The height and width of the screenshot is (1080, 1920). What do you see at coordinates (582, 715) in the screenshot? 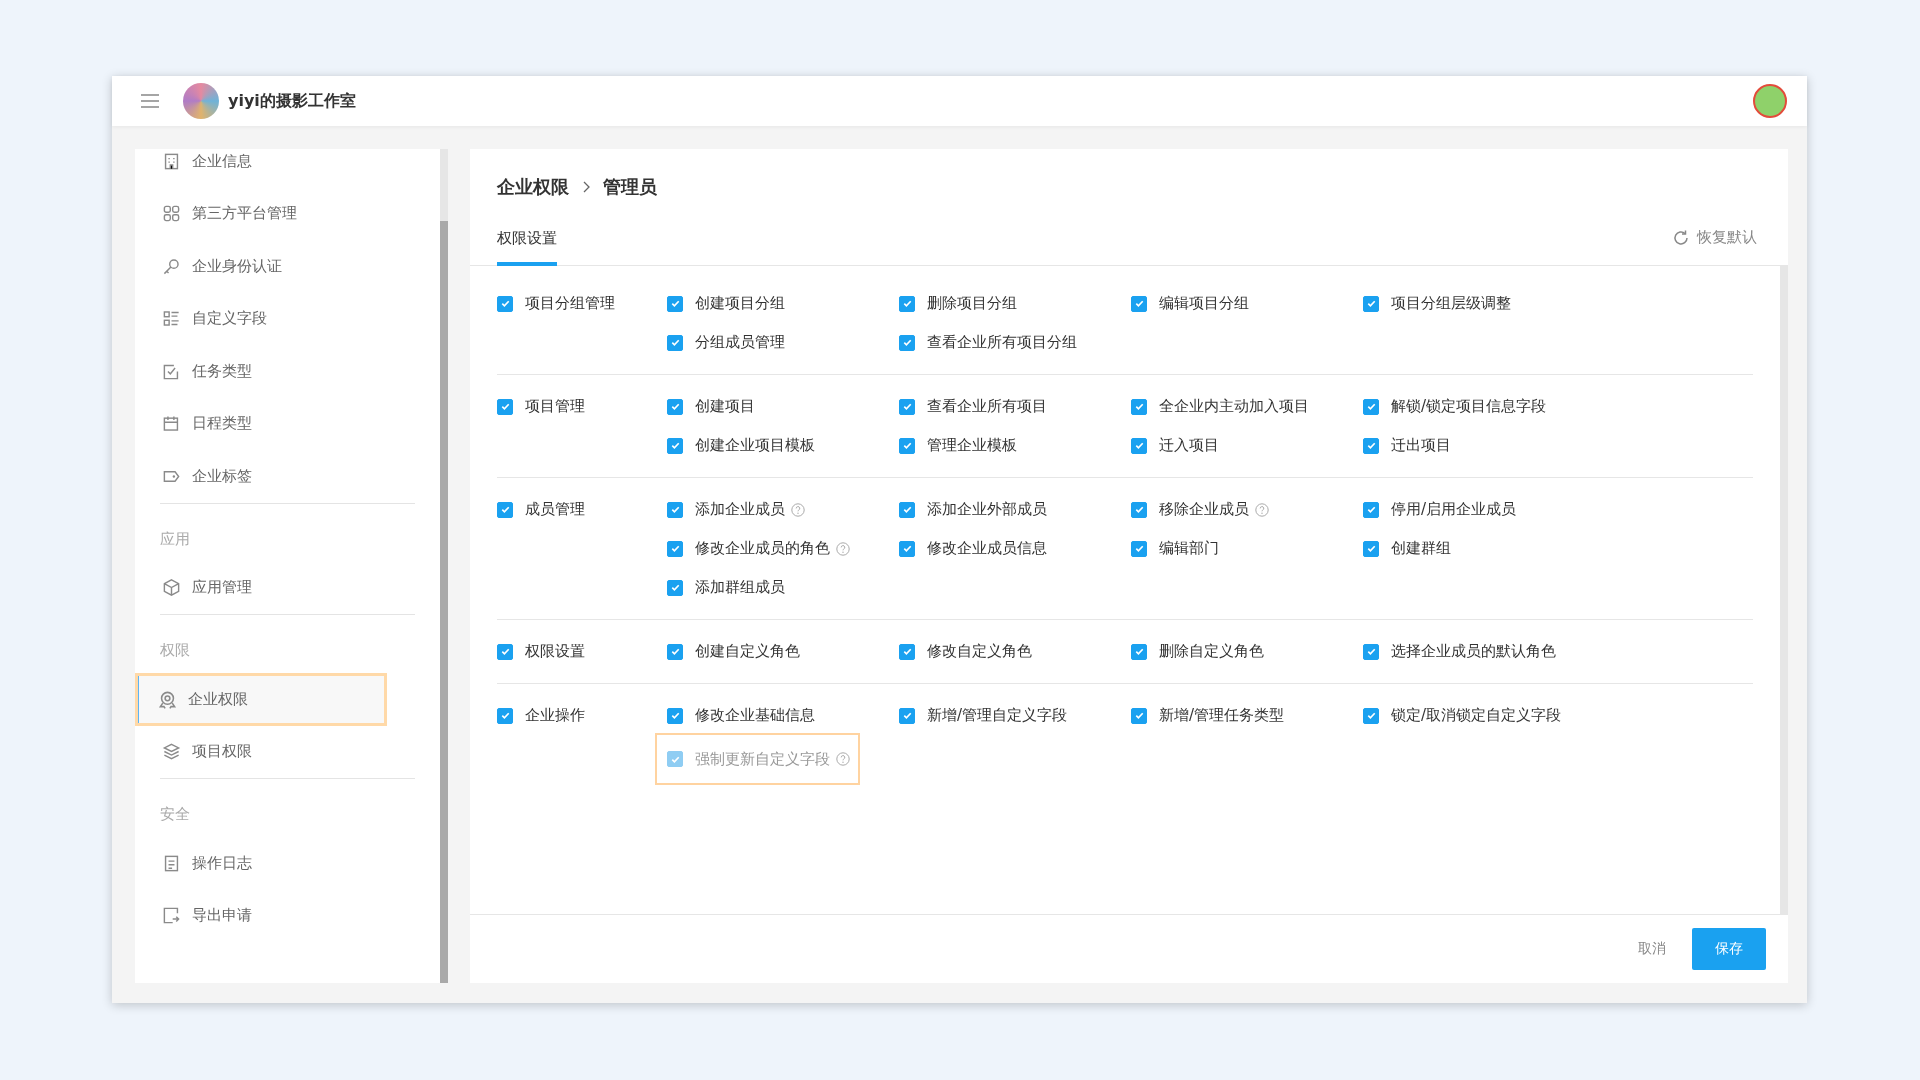
I see `permission-checkbox: 企业操作` at bounding box center [582, 715].